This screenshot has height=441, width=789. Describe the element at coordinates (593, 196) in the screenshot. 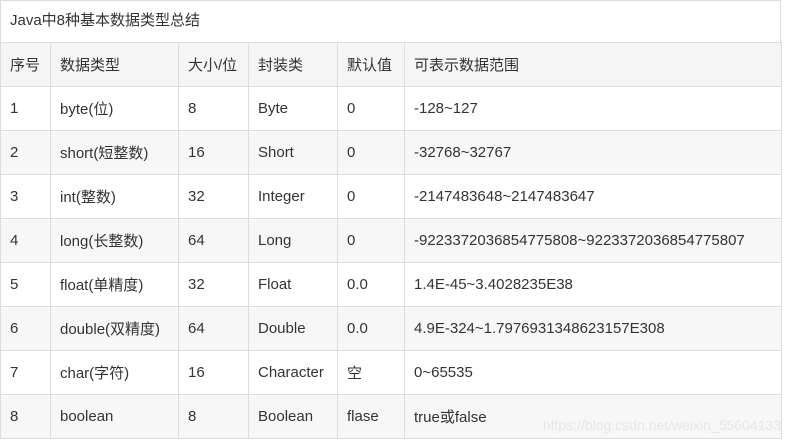

I see `cell-value-range: -2147483648~2147483647` at that location.